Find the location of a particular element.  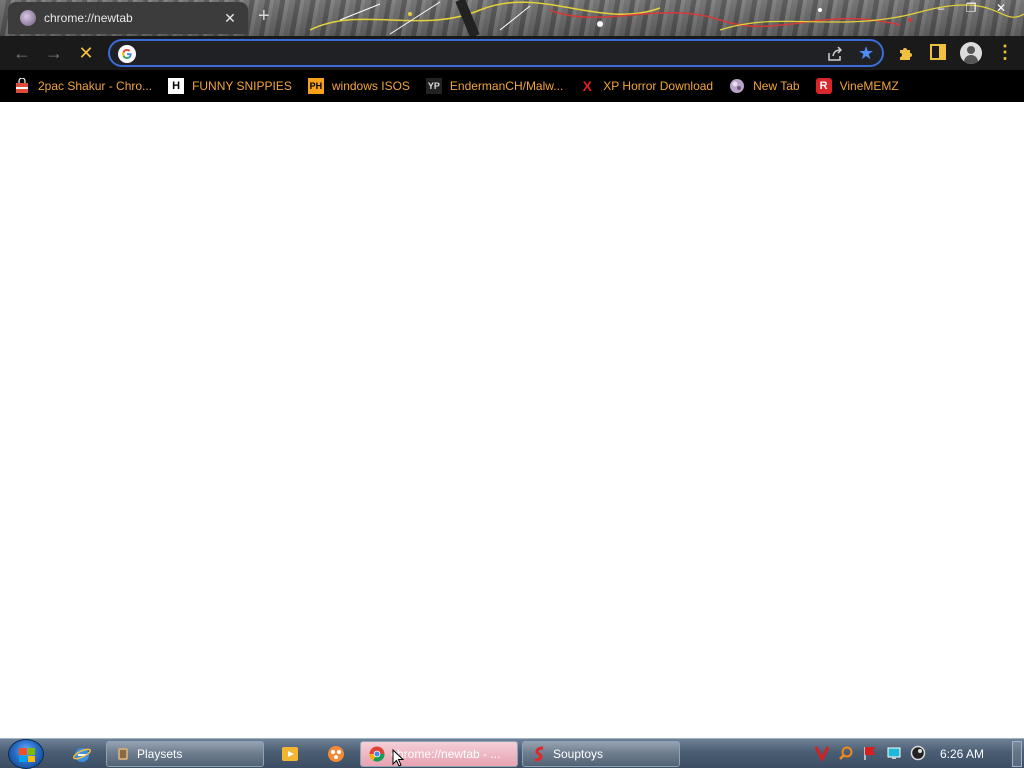

stop-loading-button: ✕ is located at coordinates (86, 53).